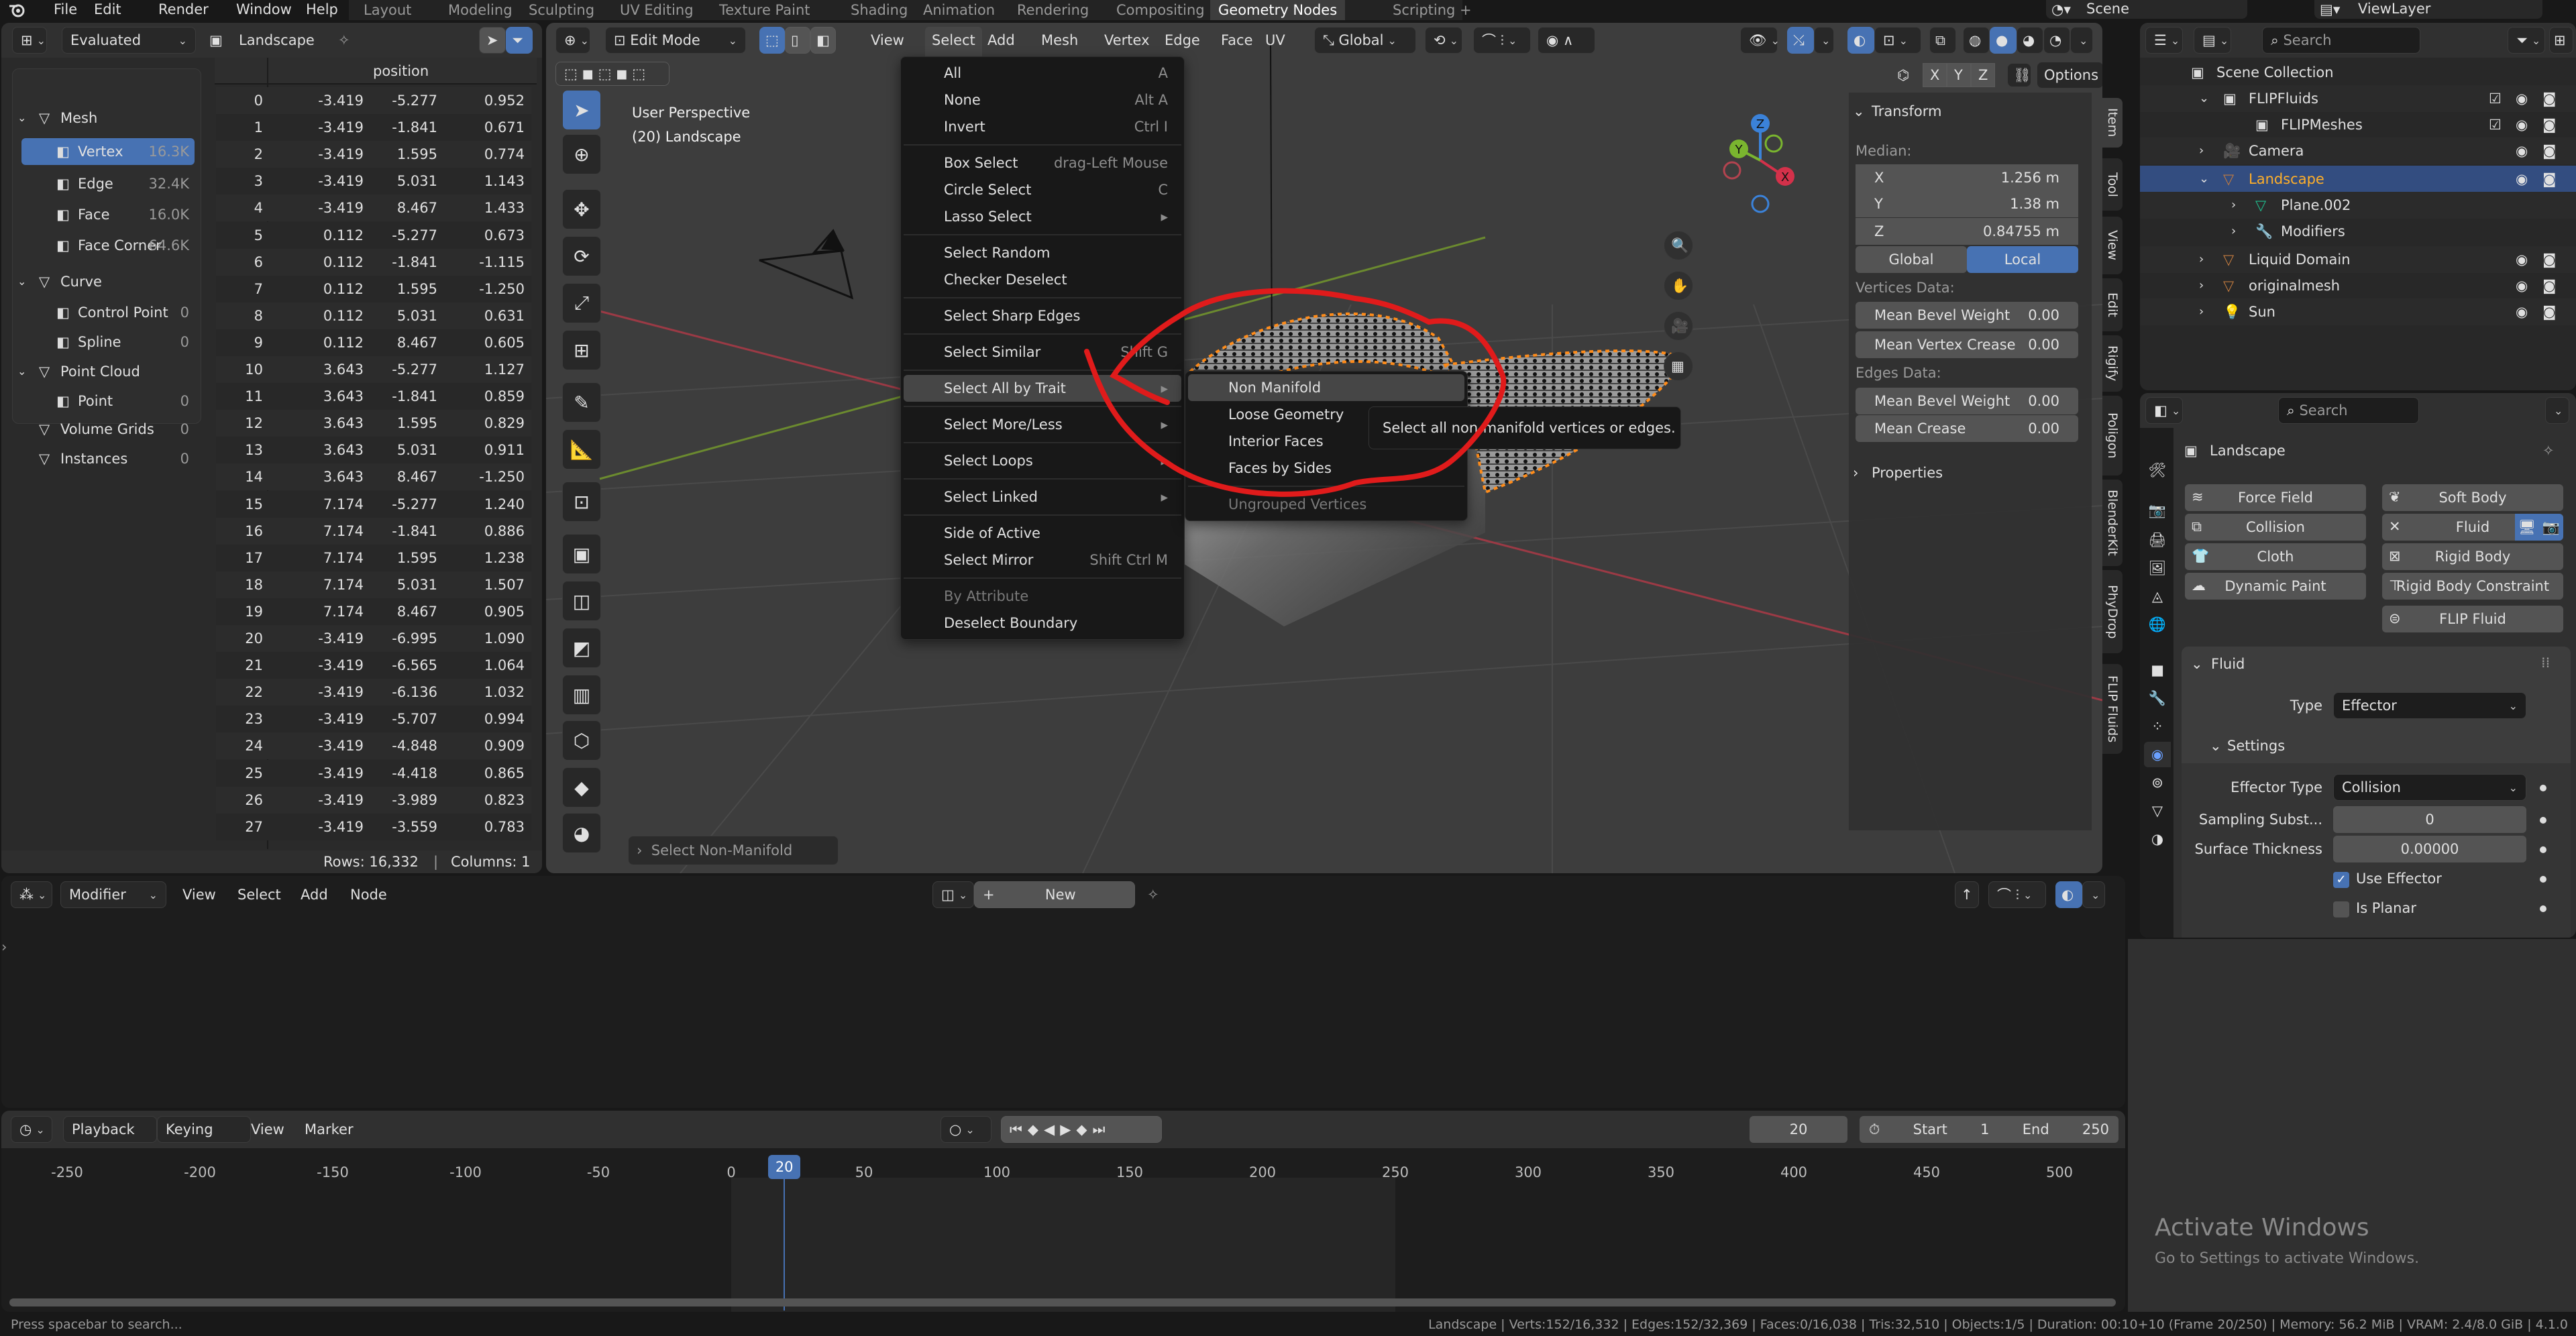 The width and height of the screenshot is (2576, 1336). Describe the element at coordinates (1160, 10) in the screenshot. I see `workspace-tab-compositing: Compositing` at that location.